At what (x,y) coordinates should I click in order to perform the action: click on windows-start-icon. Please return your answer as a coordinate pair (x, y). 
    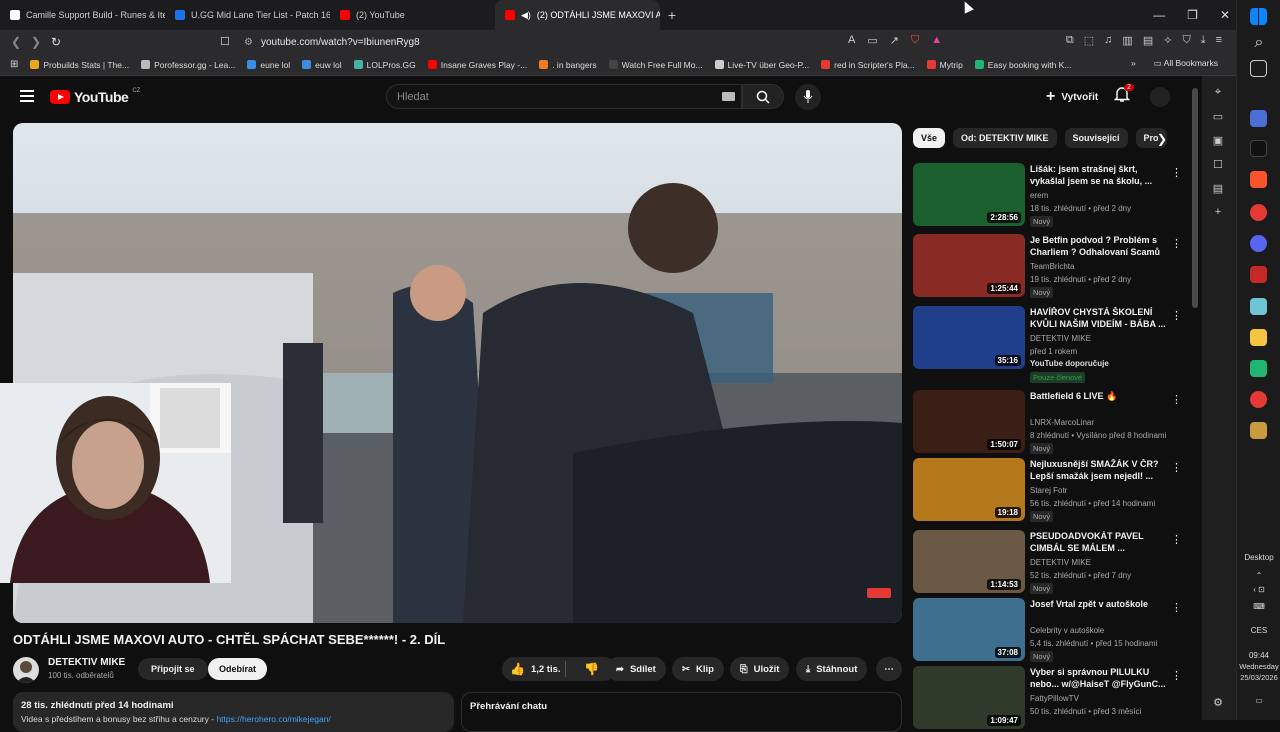
    Looking at the image, I should click on (1258, 16).